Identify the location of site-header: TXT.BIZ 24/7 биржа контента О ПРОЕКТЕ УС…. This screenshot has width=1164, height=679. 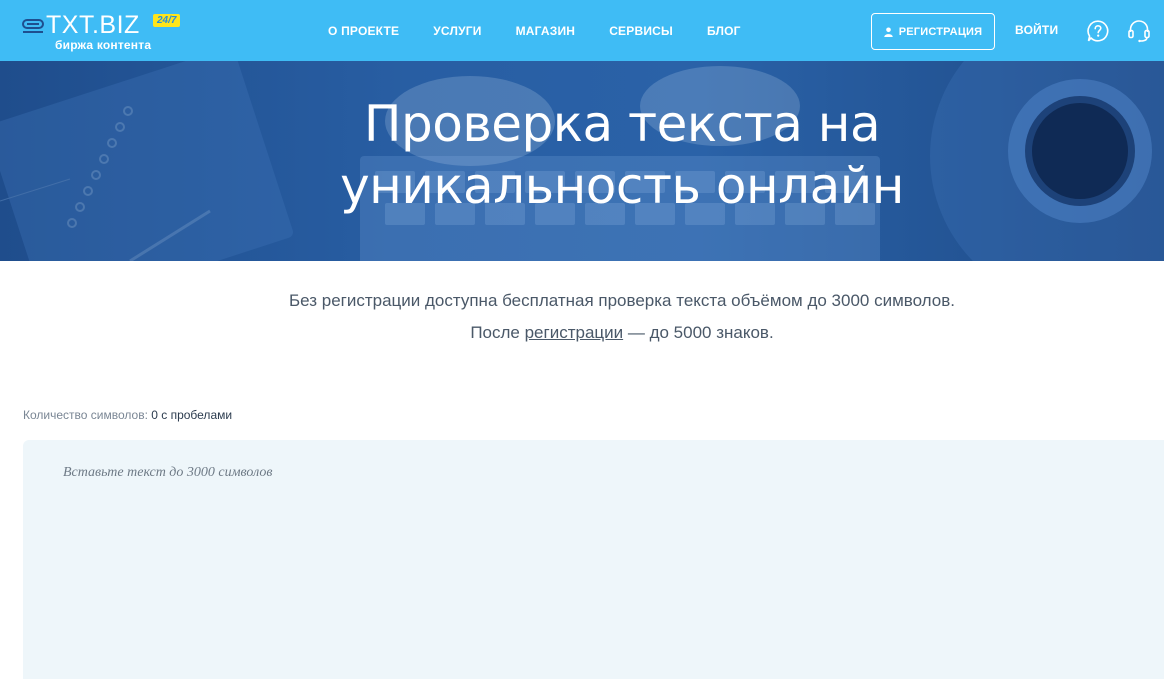
(582, 30).